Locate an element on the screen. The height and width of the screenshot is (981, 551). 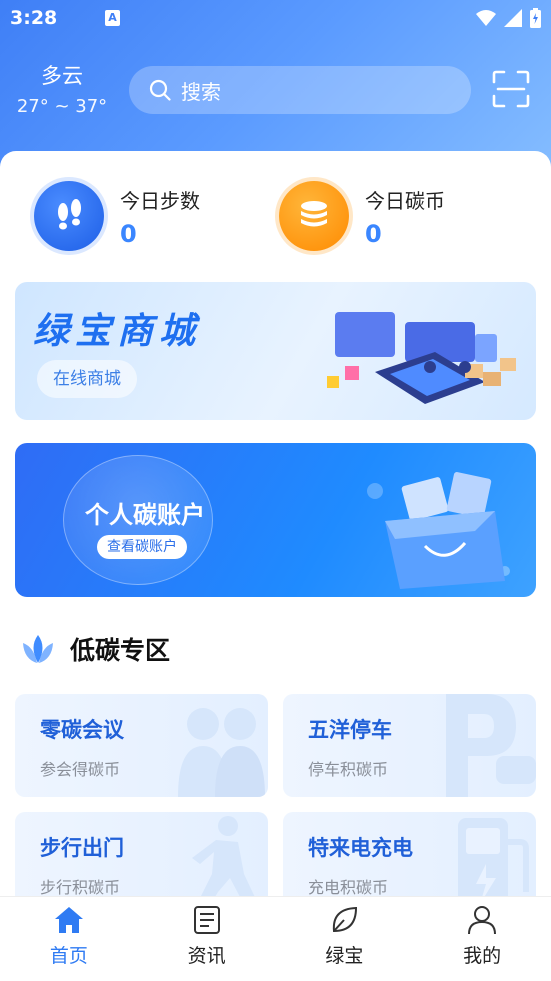
user-icon is located at coordinates (482, 920).